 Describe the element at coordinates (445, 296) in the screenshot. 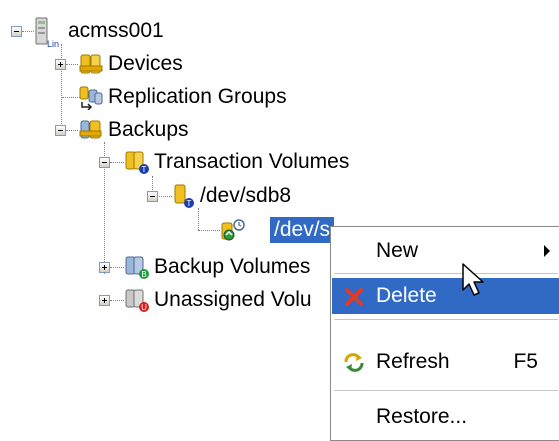

I see `menu-item-delete: Delete` at that location.